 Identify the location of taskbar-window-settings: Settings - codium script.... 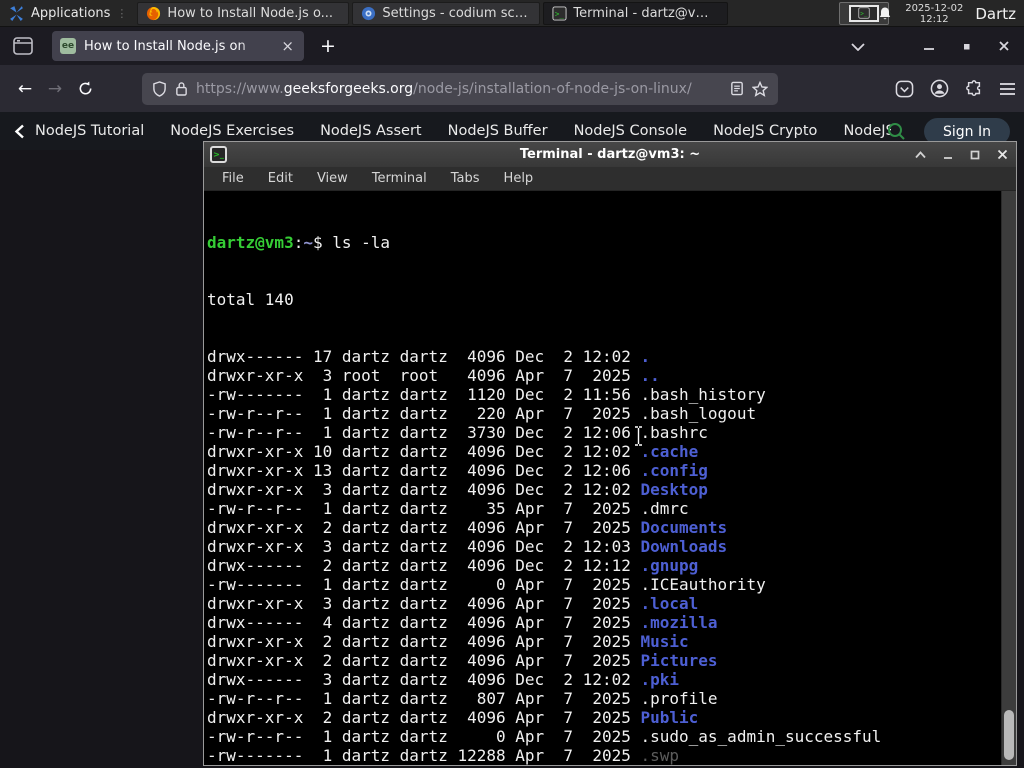
(446, 13).